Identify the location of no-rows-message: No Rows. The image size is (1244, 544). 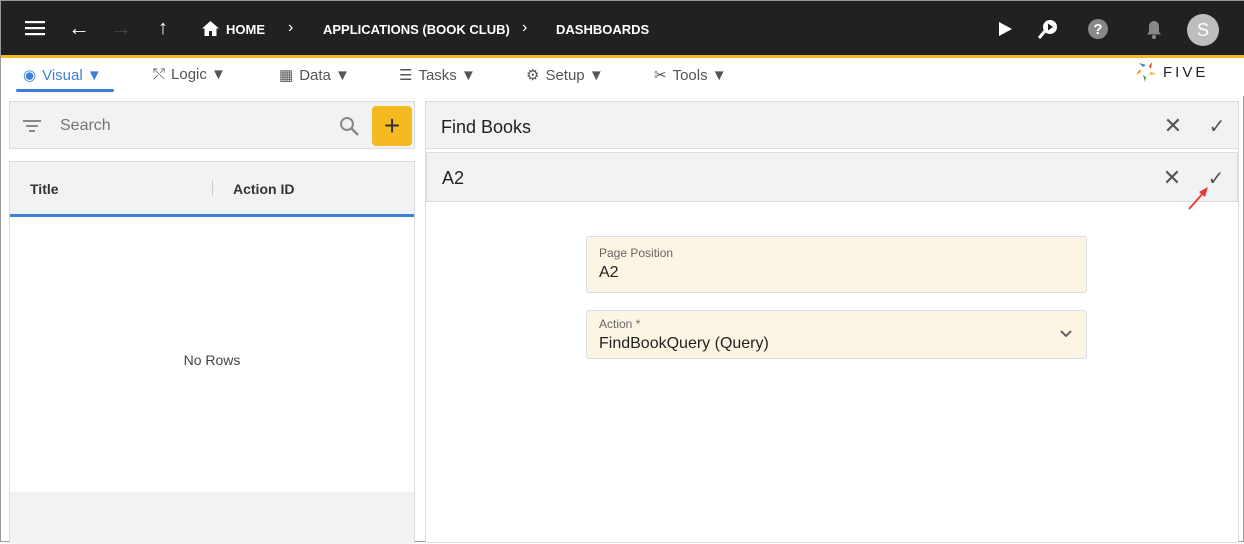
(212, 360).